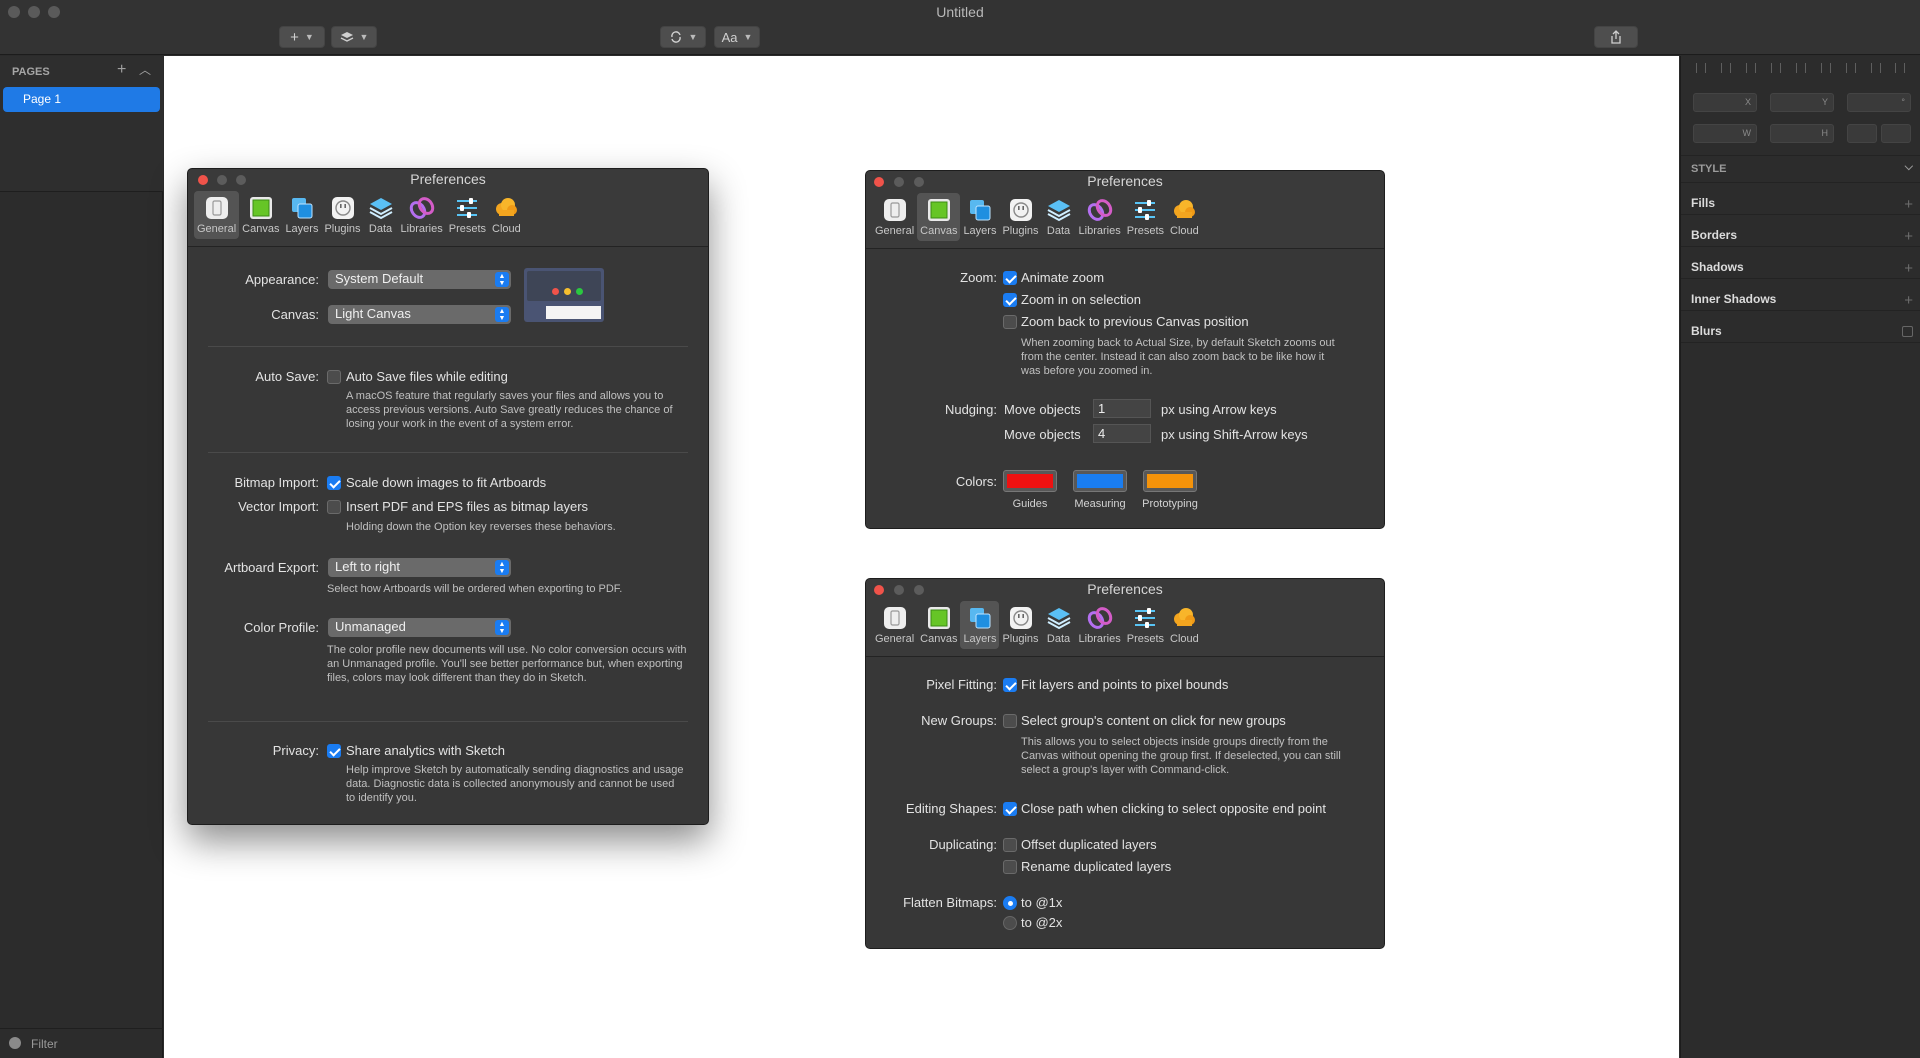  Describe the element at coordinates (334, 377) in the screenshot. I see `autosave-checkbox` at that location.